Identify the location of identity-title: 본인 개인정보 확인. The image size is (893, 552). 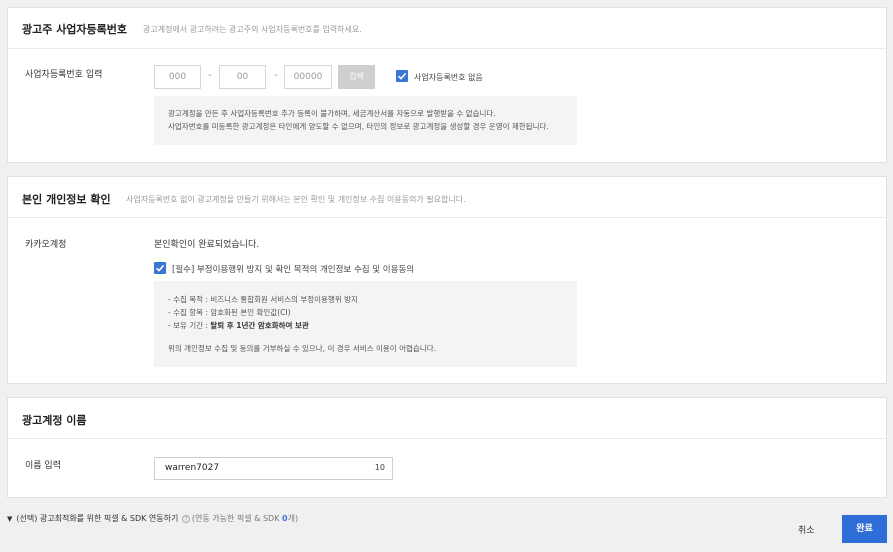
(66, 199).